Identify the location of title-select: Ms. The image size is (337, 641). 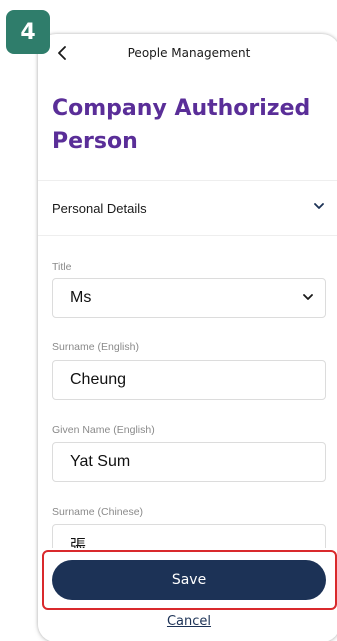
(189, 298).